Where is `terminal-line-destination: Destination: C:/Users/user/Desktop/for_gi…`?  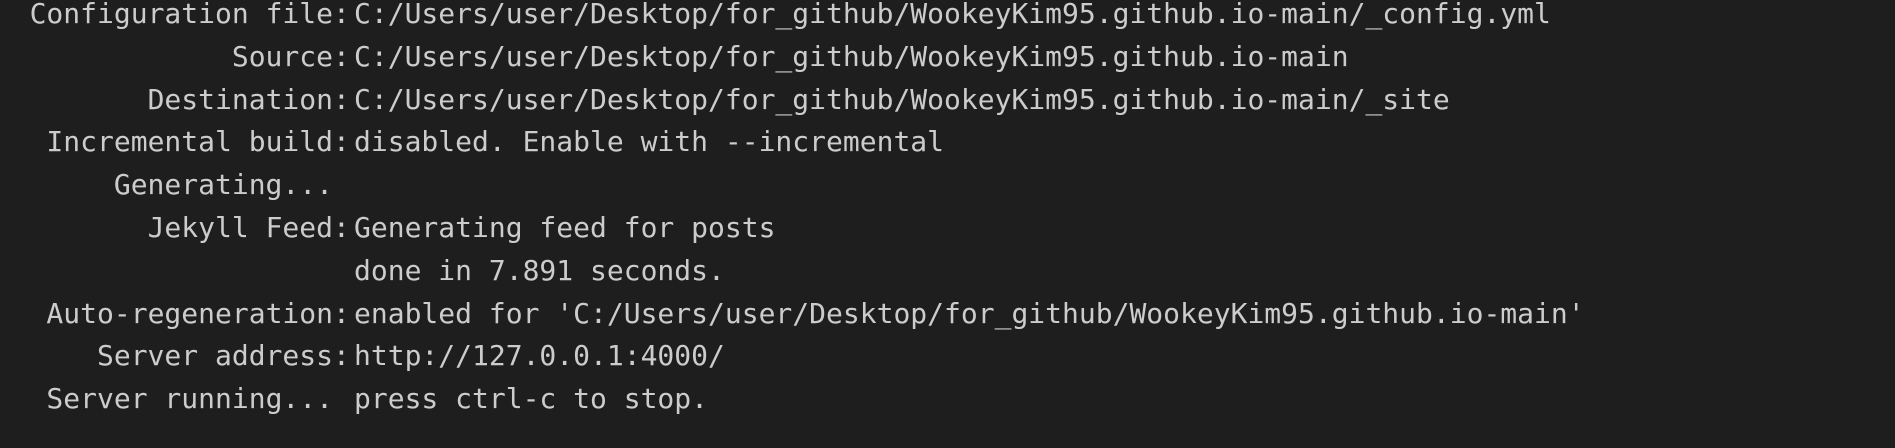
terminal-line-destination: Destination: C:/Users/user/Desktop/for_gi… is located at coordinates (947, 100).